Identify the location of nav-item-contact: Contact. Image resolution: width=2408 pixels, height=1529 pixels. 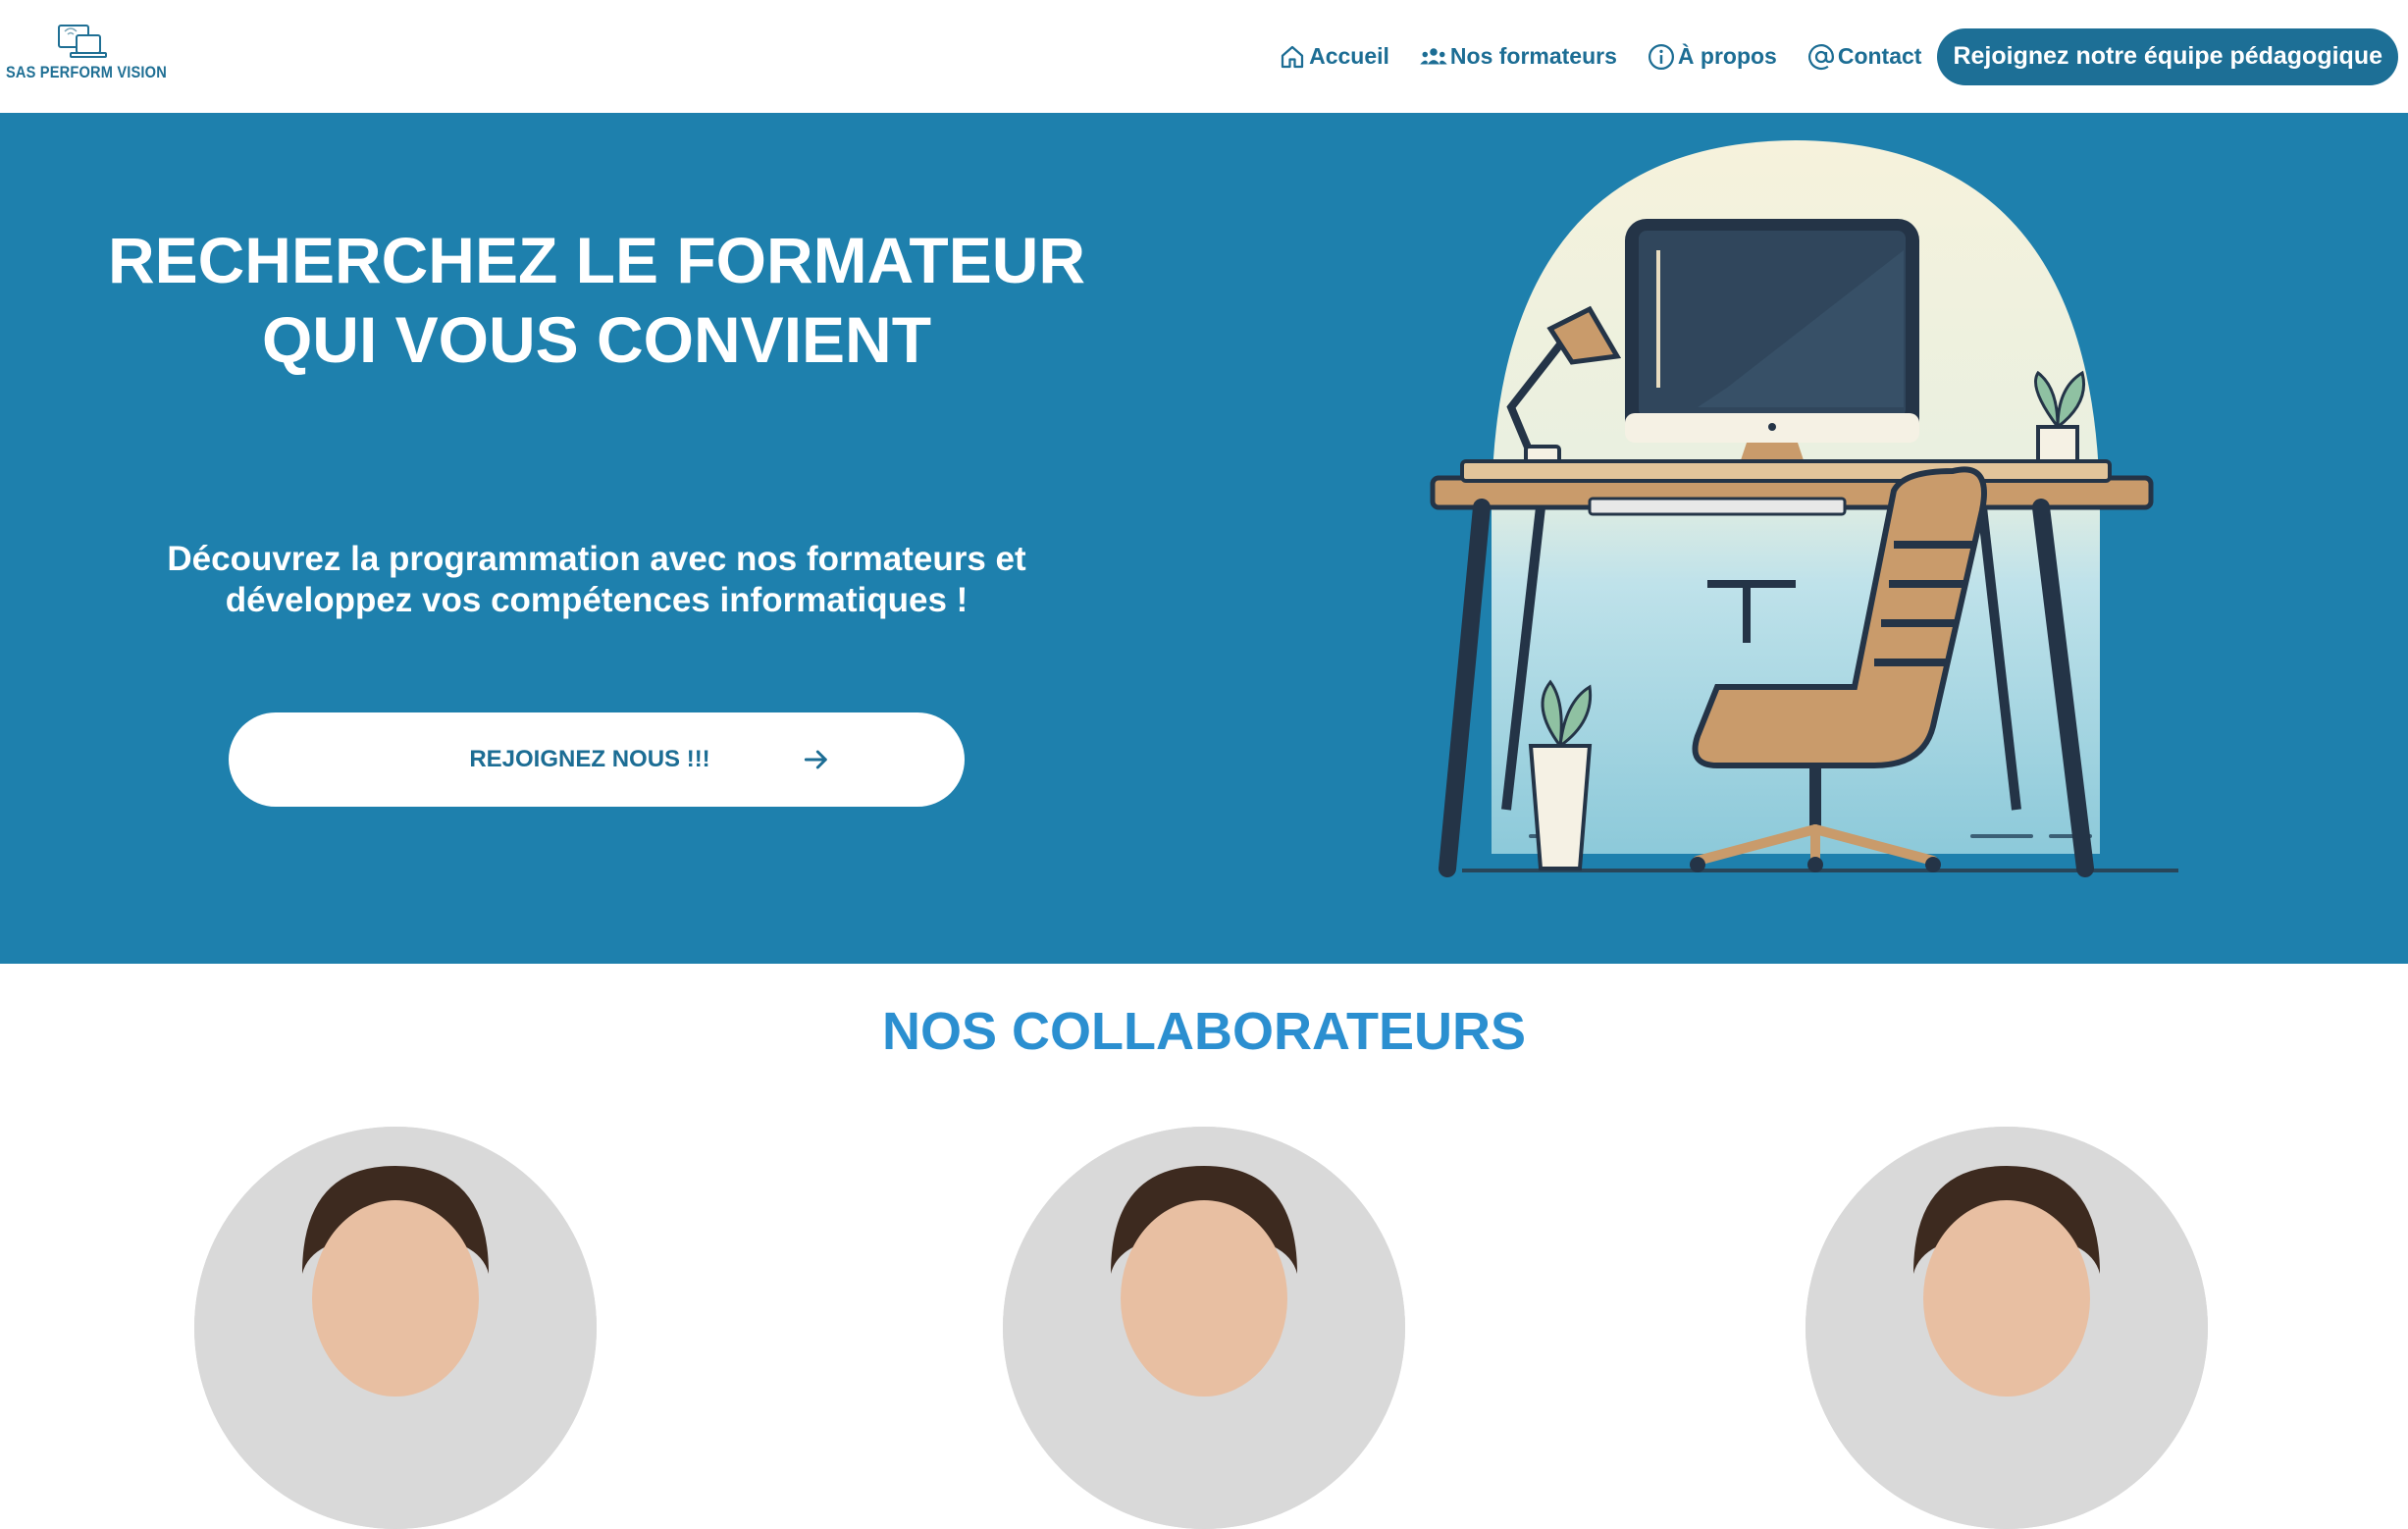
(1864, 57).